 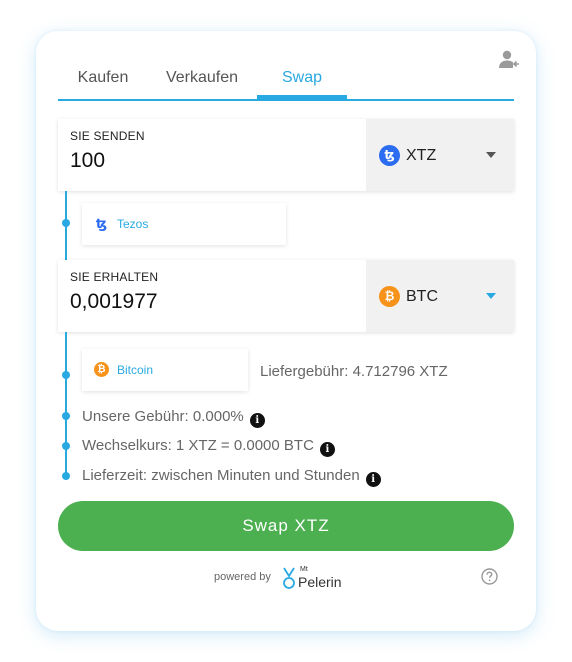 What do you see at coordinates (286, 526) in the screenshot?
I see `swap-button: Swap XTZ` at bounding box center [286, 526].